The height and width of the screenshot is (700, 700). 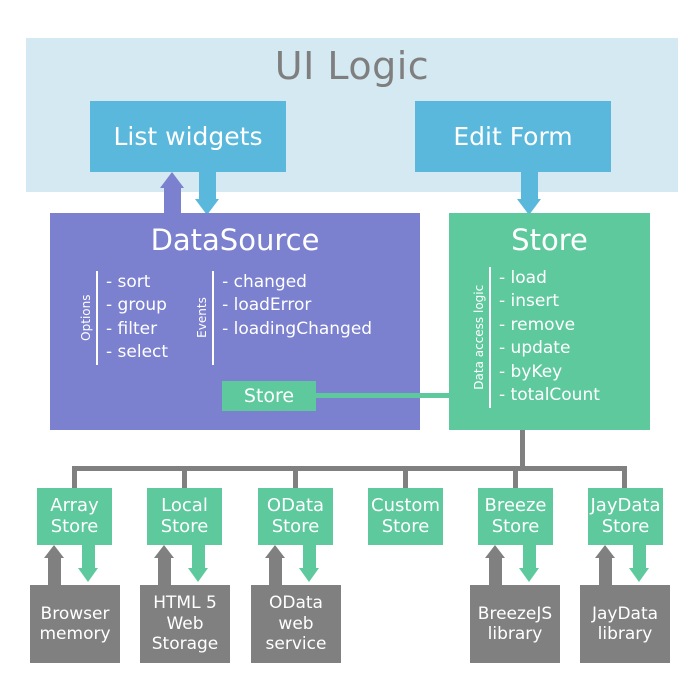 What do you see at coordinates (275, 551) in the screenshot?
I see `arrow-odatasvc-to-odata-head` at bounding box center [275, 551].